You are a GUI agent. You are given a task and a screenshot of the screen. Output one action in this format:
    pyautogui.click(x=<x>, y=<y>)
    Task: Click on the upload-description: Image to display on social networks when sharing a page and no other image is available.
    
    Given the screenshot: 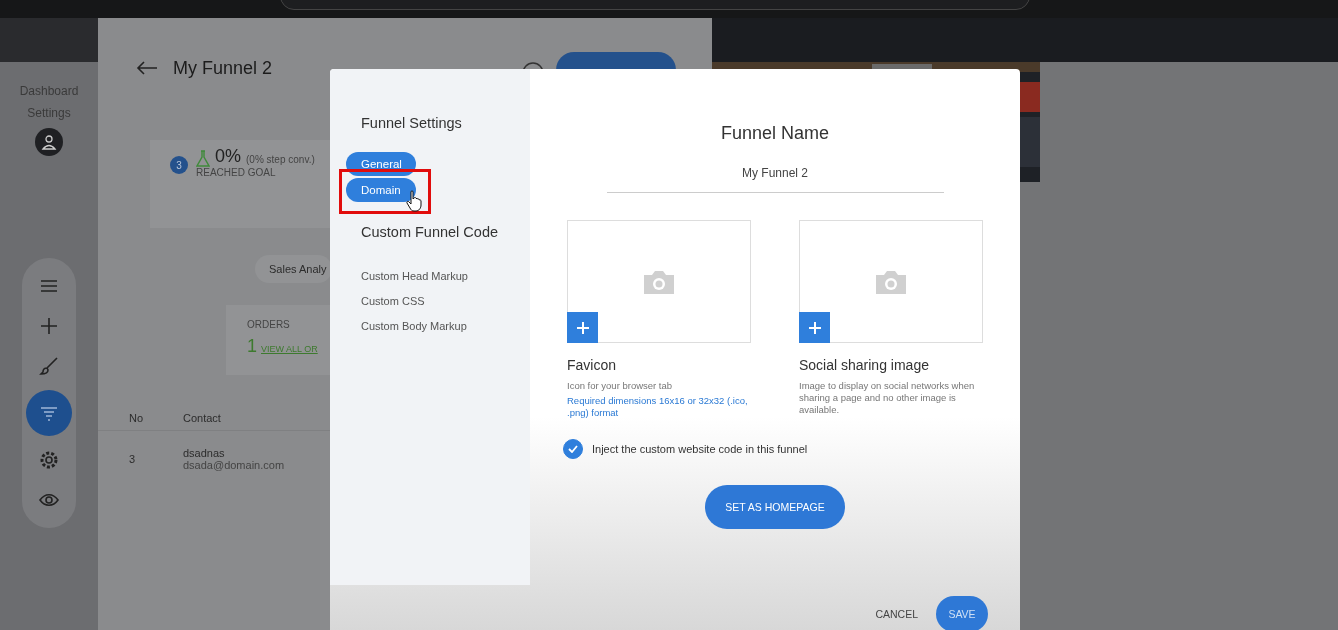 What is the action you would take?
    pyautogui.click(x=887, y=398)
    